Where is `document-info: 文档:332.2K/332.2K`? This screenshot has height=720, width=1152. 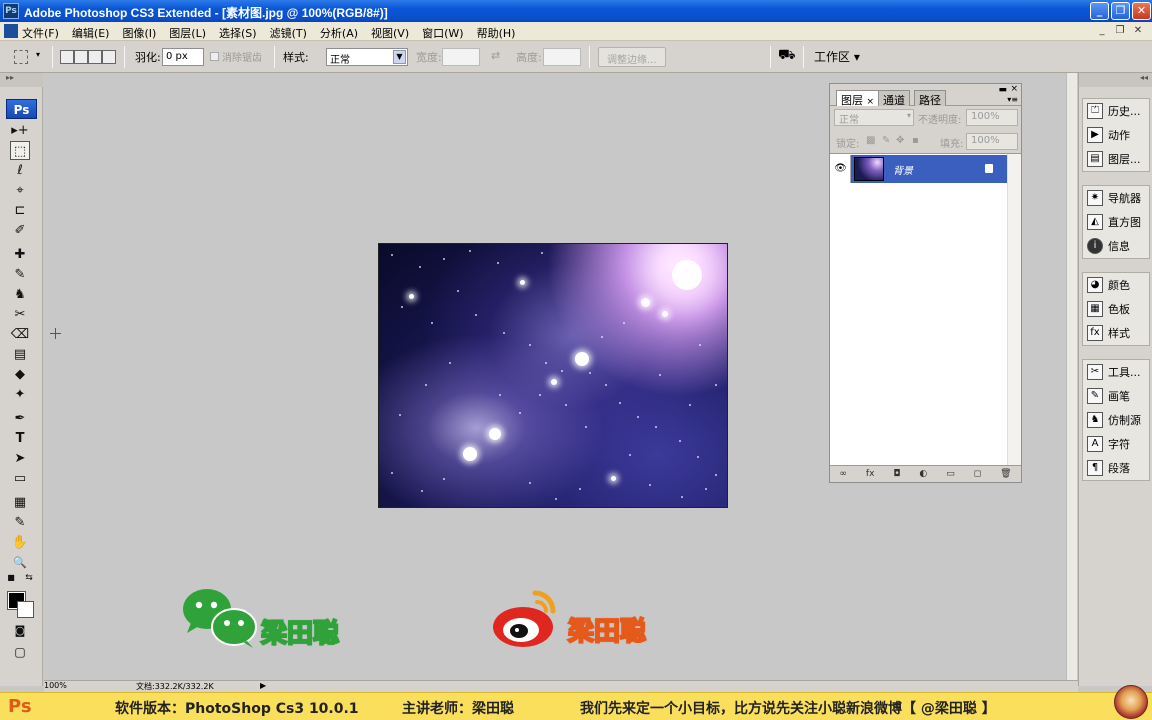 document-info: 文档:332.2K/332.2K is located at coordinates (175, 686).